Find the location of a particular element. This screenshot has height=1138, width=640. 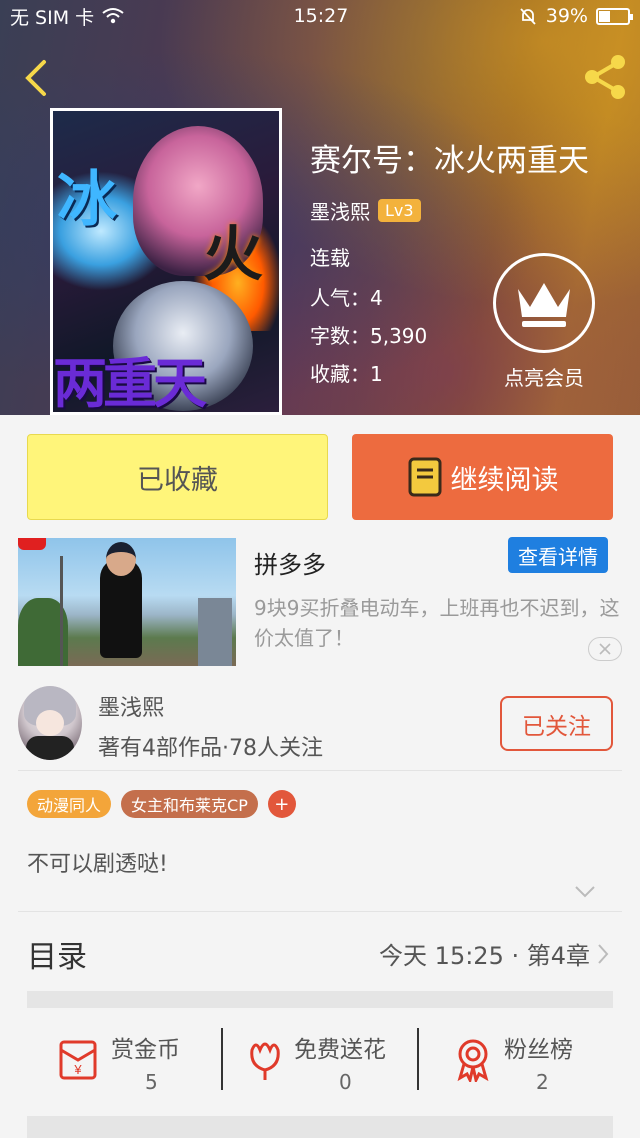

ad-banner: 拼多多 查看详情 9块9买折叠电动车，上班再也不迟到，这价太值了！ is located at coordinates (320, 603).